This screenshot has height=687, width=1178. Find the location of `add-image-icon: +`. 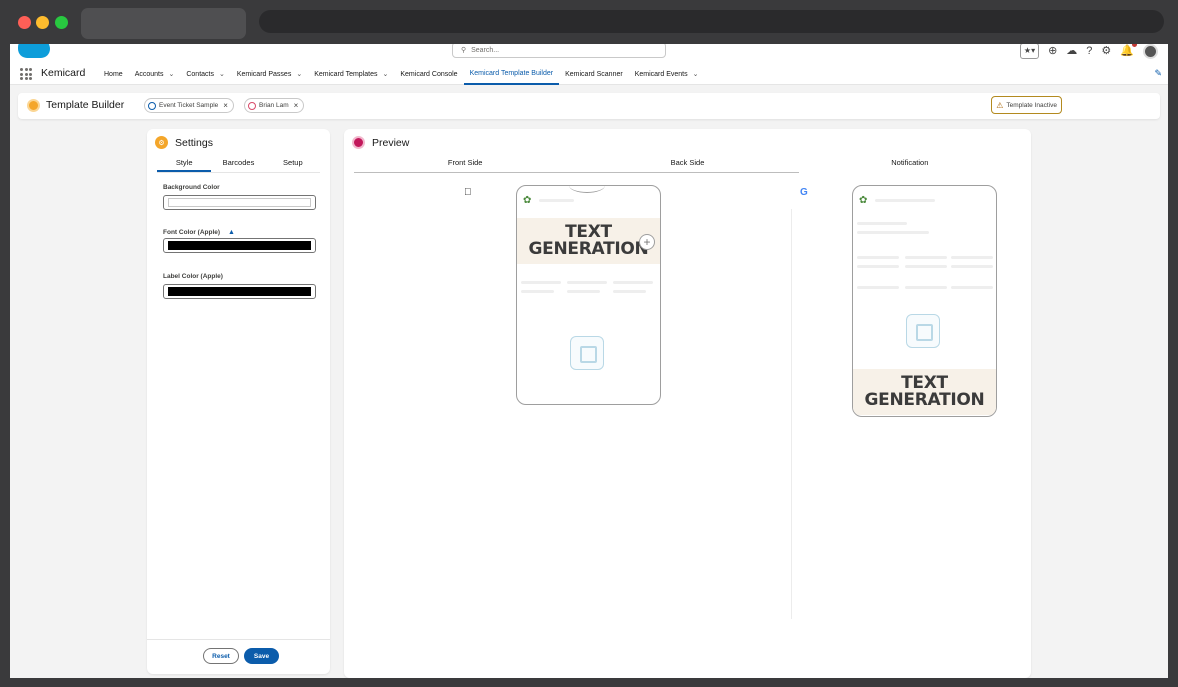

add-image-icon: + is located at coordinates (647, 242).